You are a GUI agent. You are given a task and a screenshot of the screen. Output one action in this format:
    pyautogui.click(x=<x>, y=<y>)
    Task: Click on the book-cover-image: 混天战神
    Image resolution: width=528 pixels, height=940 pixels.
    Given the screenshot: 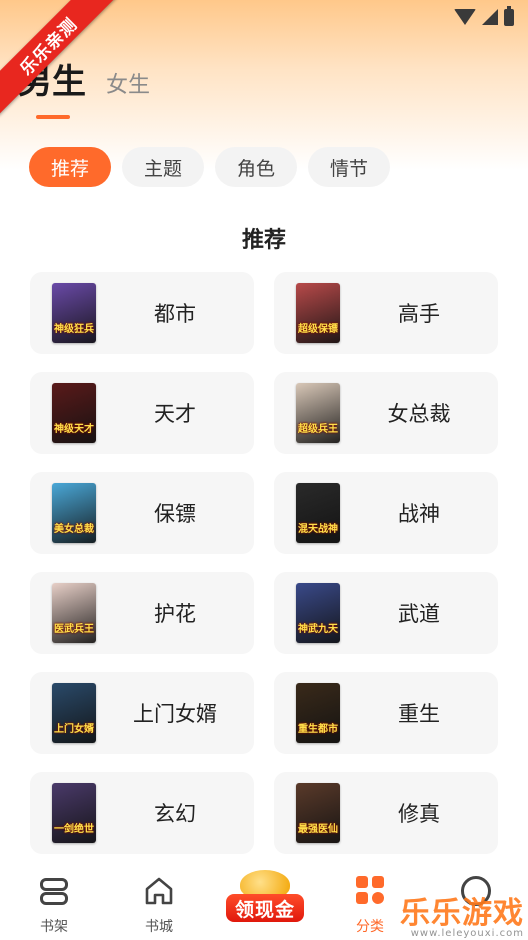 What is the action you would take?
    pyautogui.click(x=318, y=513)
    